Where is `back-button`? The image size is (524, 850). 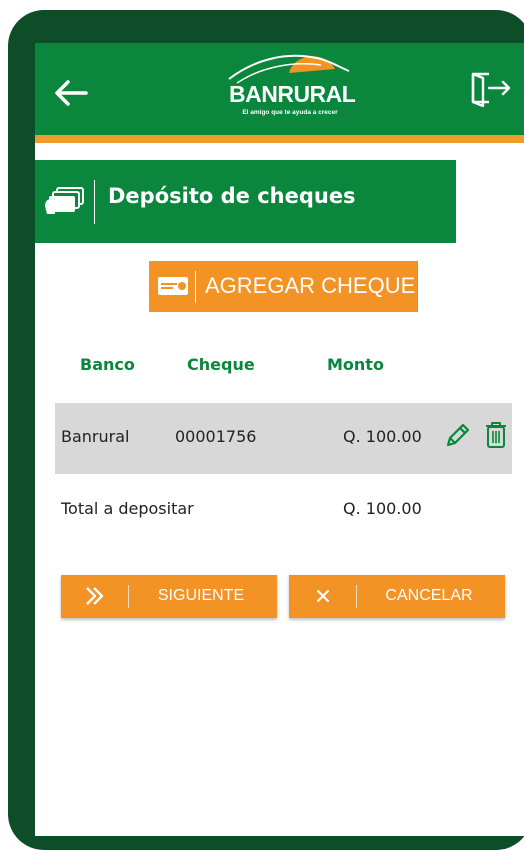 back-button is located at coordinates (71, 93).